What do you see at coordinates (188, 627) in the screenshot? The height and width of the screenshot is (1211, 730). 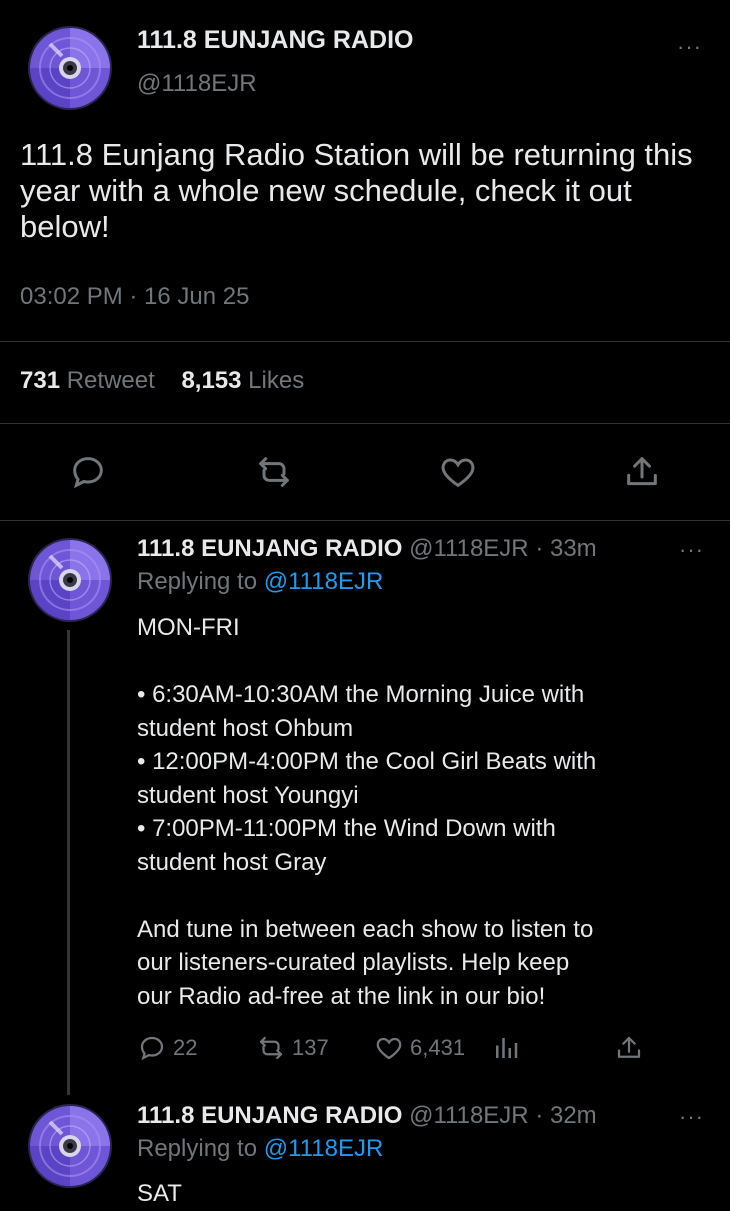 I see `reply-line: MON-FRI` at bounding box center [188, 627].